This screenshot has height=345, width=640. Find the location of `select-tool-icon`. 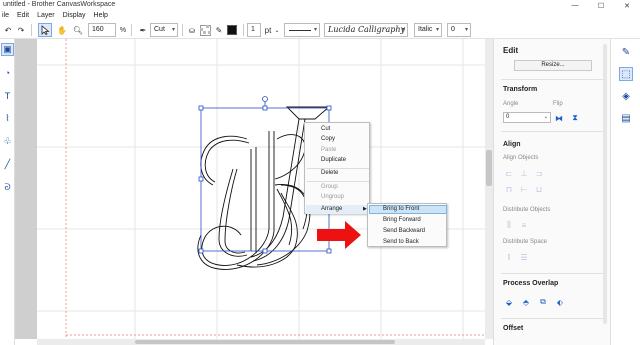

select-tool-icon is located at coordinates (45, 30).